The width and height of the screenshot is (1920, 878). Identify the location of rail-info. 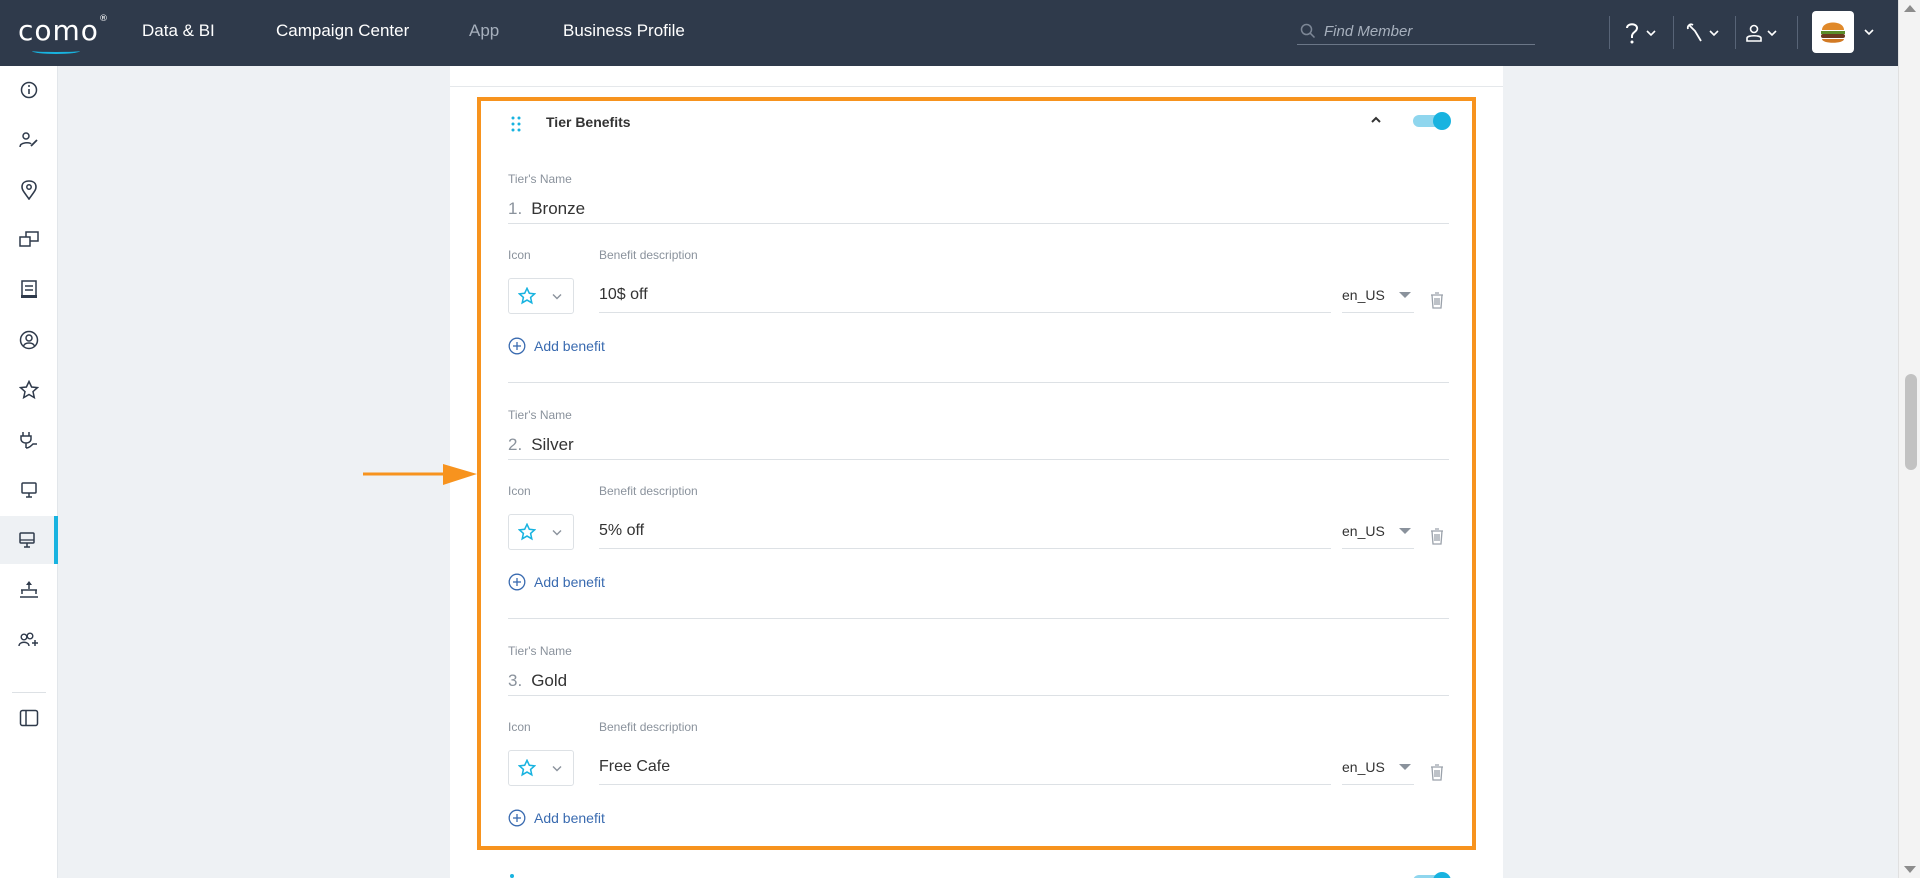
(29, 90).